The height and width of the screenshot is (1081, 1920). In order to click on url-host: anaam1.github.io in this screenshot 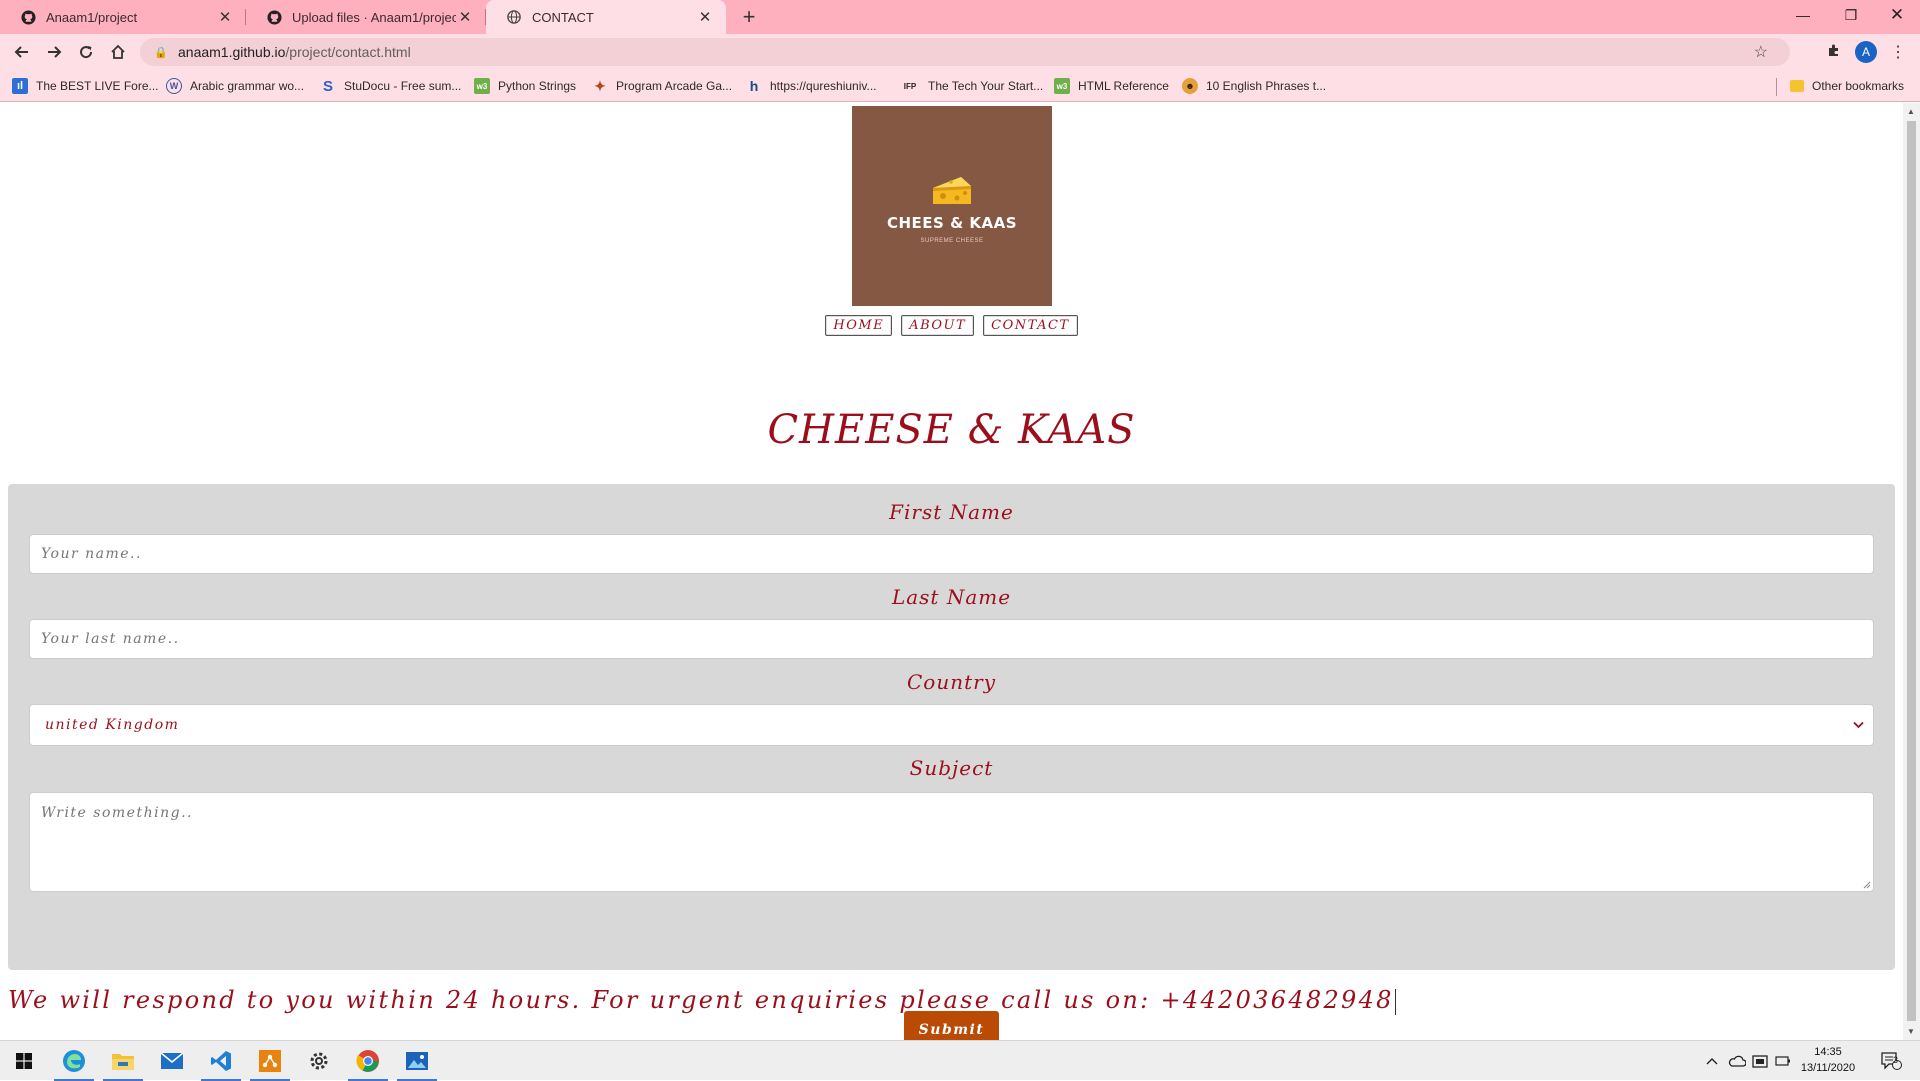, I will do `click(232, 52)`.